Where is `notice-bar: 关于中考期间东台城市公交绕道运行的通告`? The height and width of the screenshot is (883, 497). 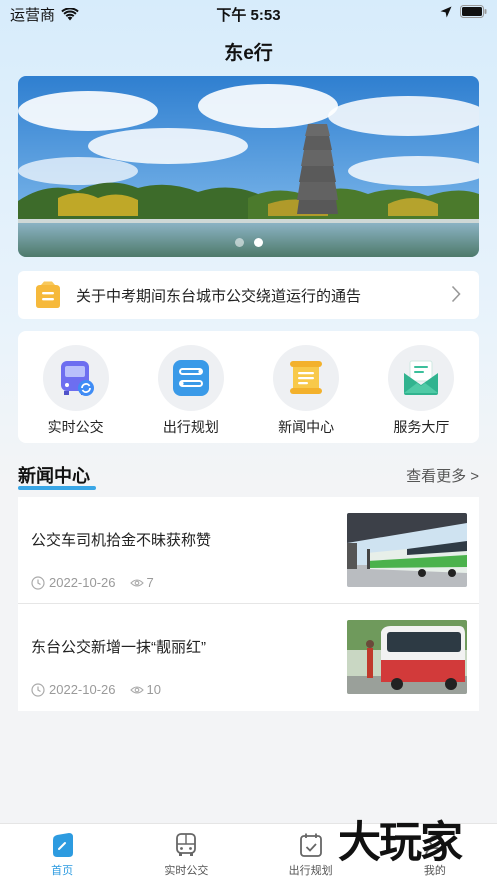
notice-bar: 关于中考期间东台城市公交绕道运行的通告 is located at coordinates (248, 295).